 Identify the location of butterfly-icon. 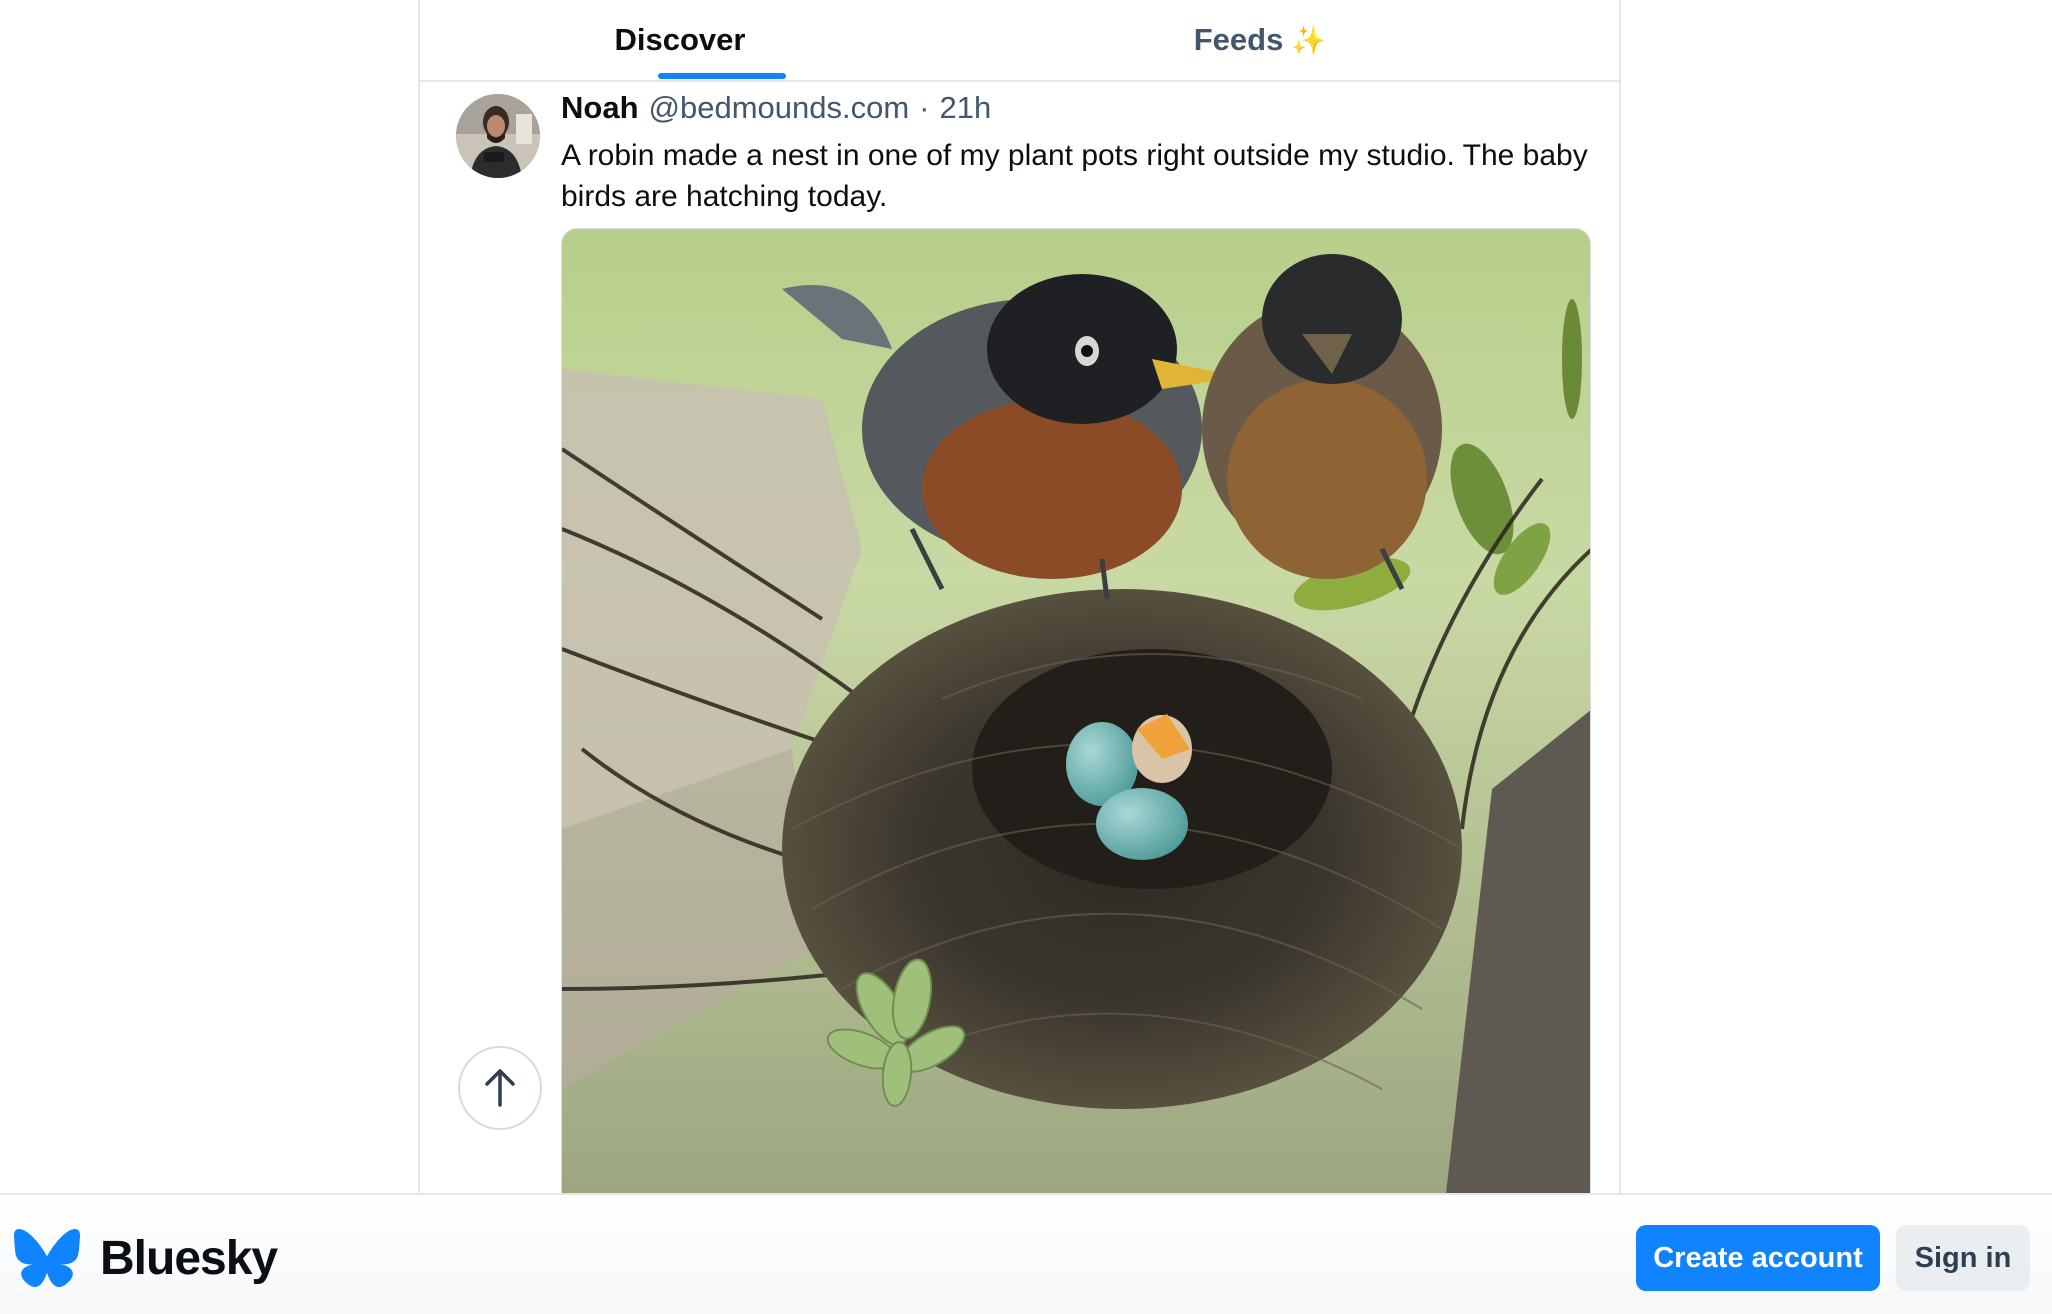
(47, 1260).